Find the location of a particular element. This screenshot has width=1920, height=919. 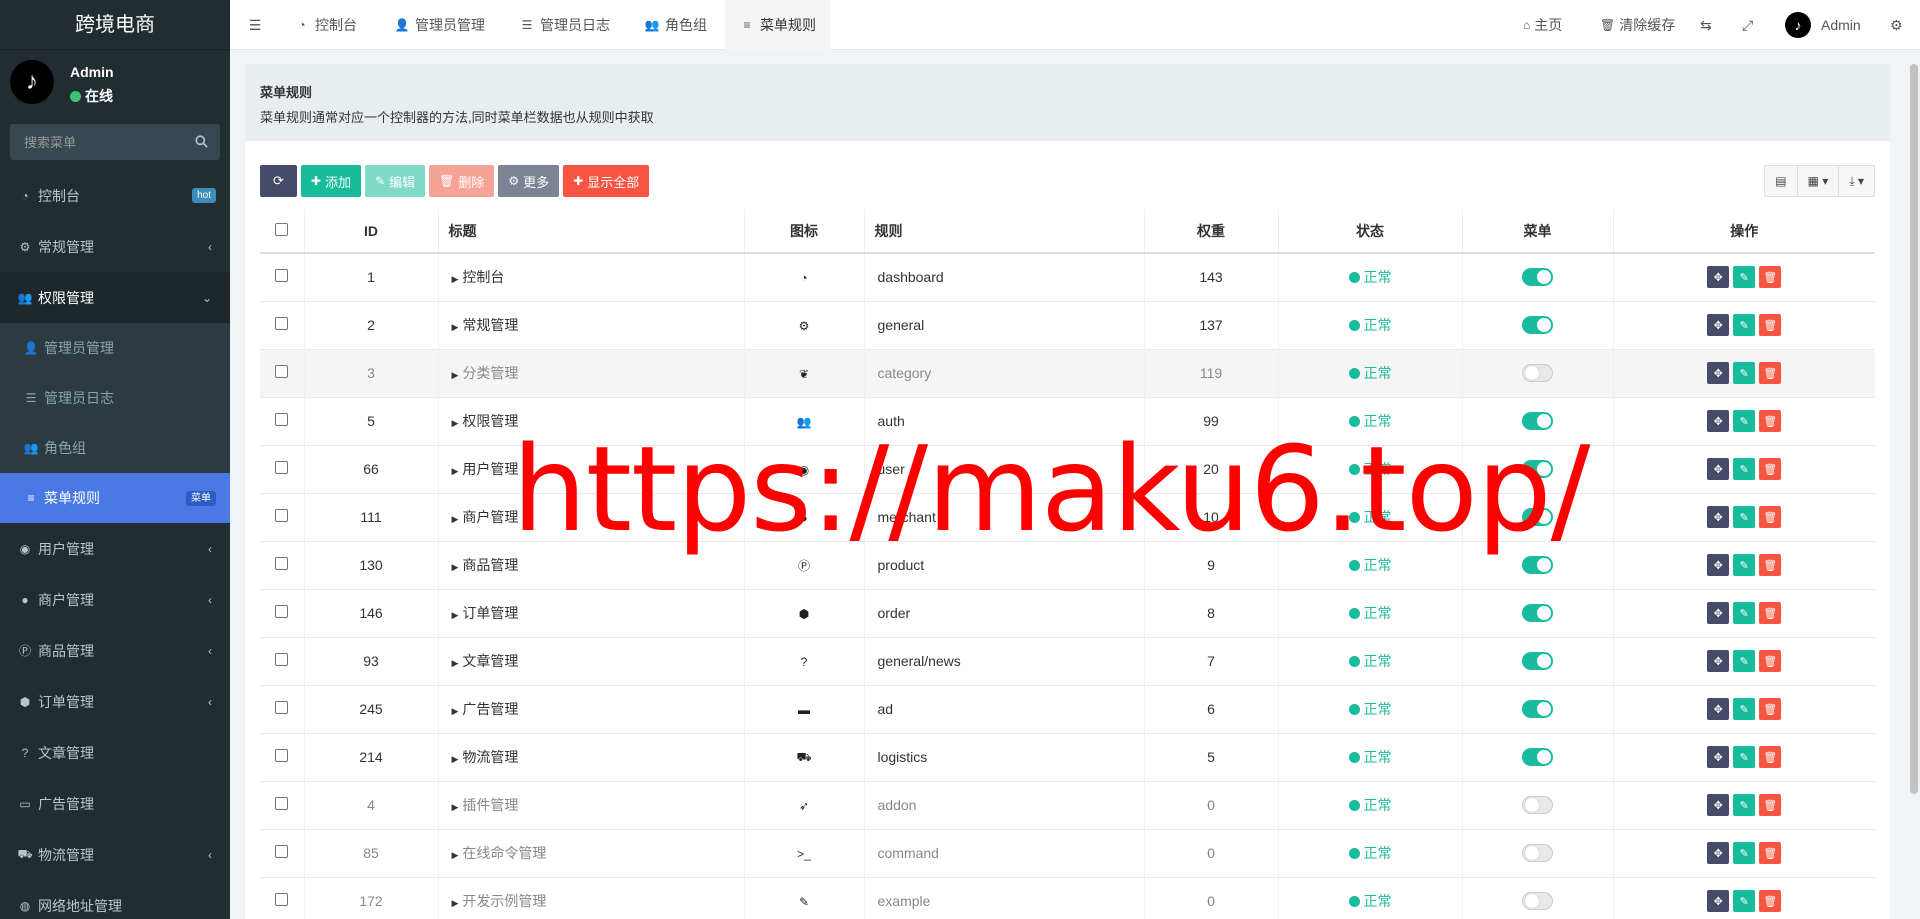

table-row: 214 ▶ 物流管理 ⛟ logistics 5 正常 ✥ ✎ 🗑 is located at coordinates (1067, 756).